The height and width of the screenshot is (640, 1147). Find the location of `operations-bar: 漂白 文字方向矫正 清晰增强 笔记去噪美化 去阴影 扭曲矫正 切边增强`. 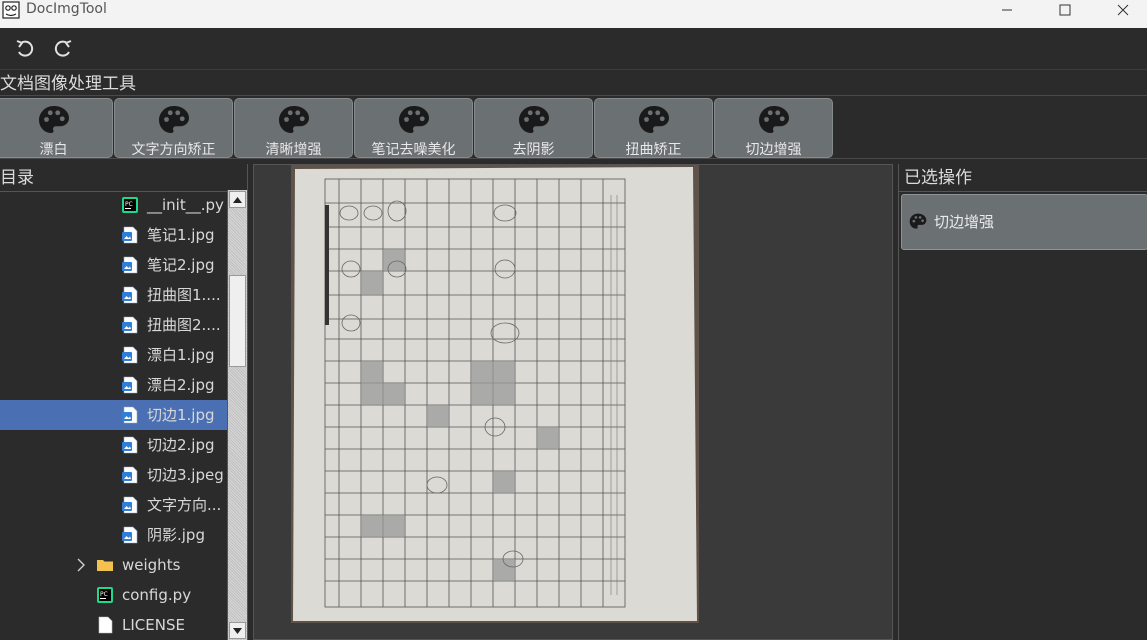

operations-bar: 漂白 文字方向矫正 清晰增强 笔记去噪美化 去阴影 扭曲矫正 切边增强 is located at coordinates (573, 127).